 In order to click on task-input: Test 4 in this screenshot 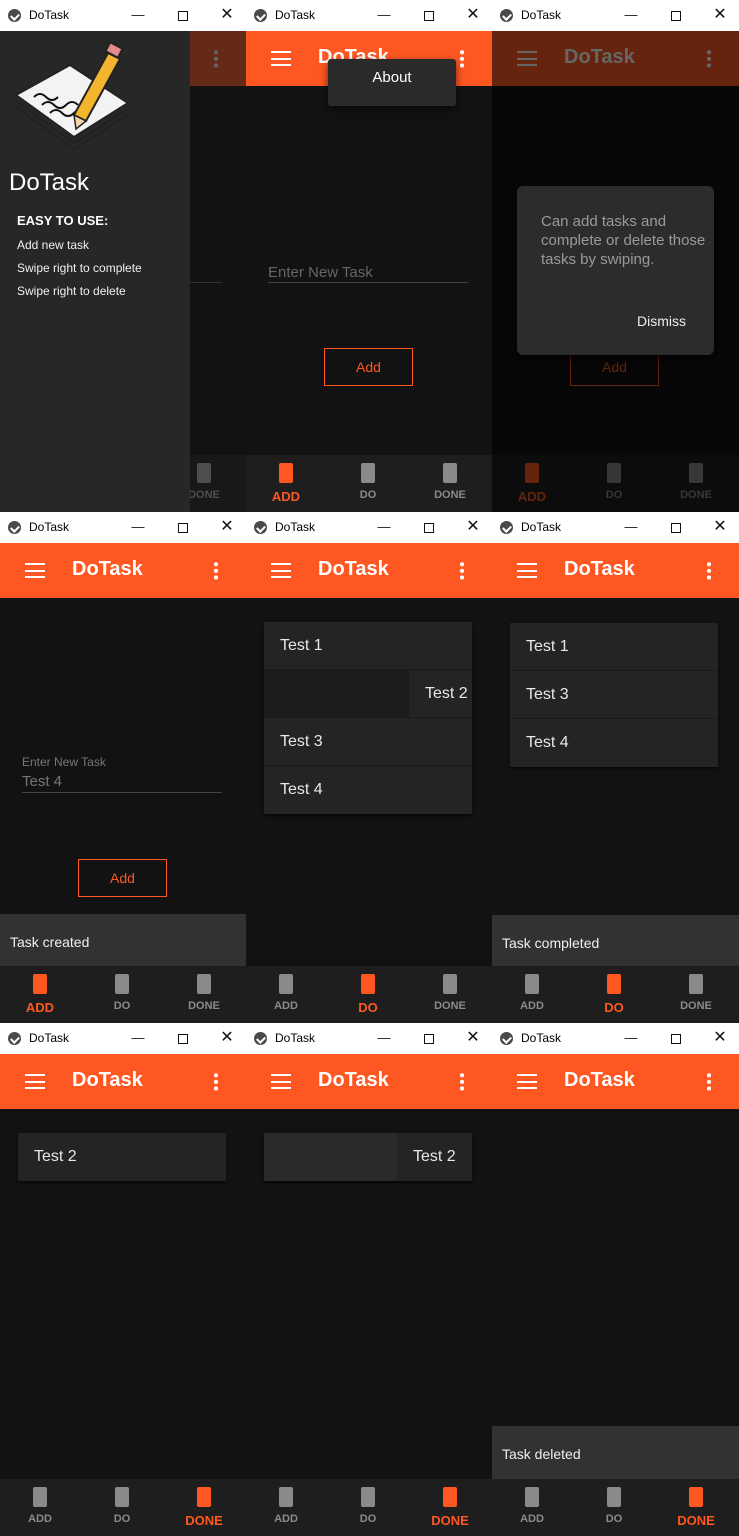, I will do `click(42, 781)`.